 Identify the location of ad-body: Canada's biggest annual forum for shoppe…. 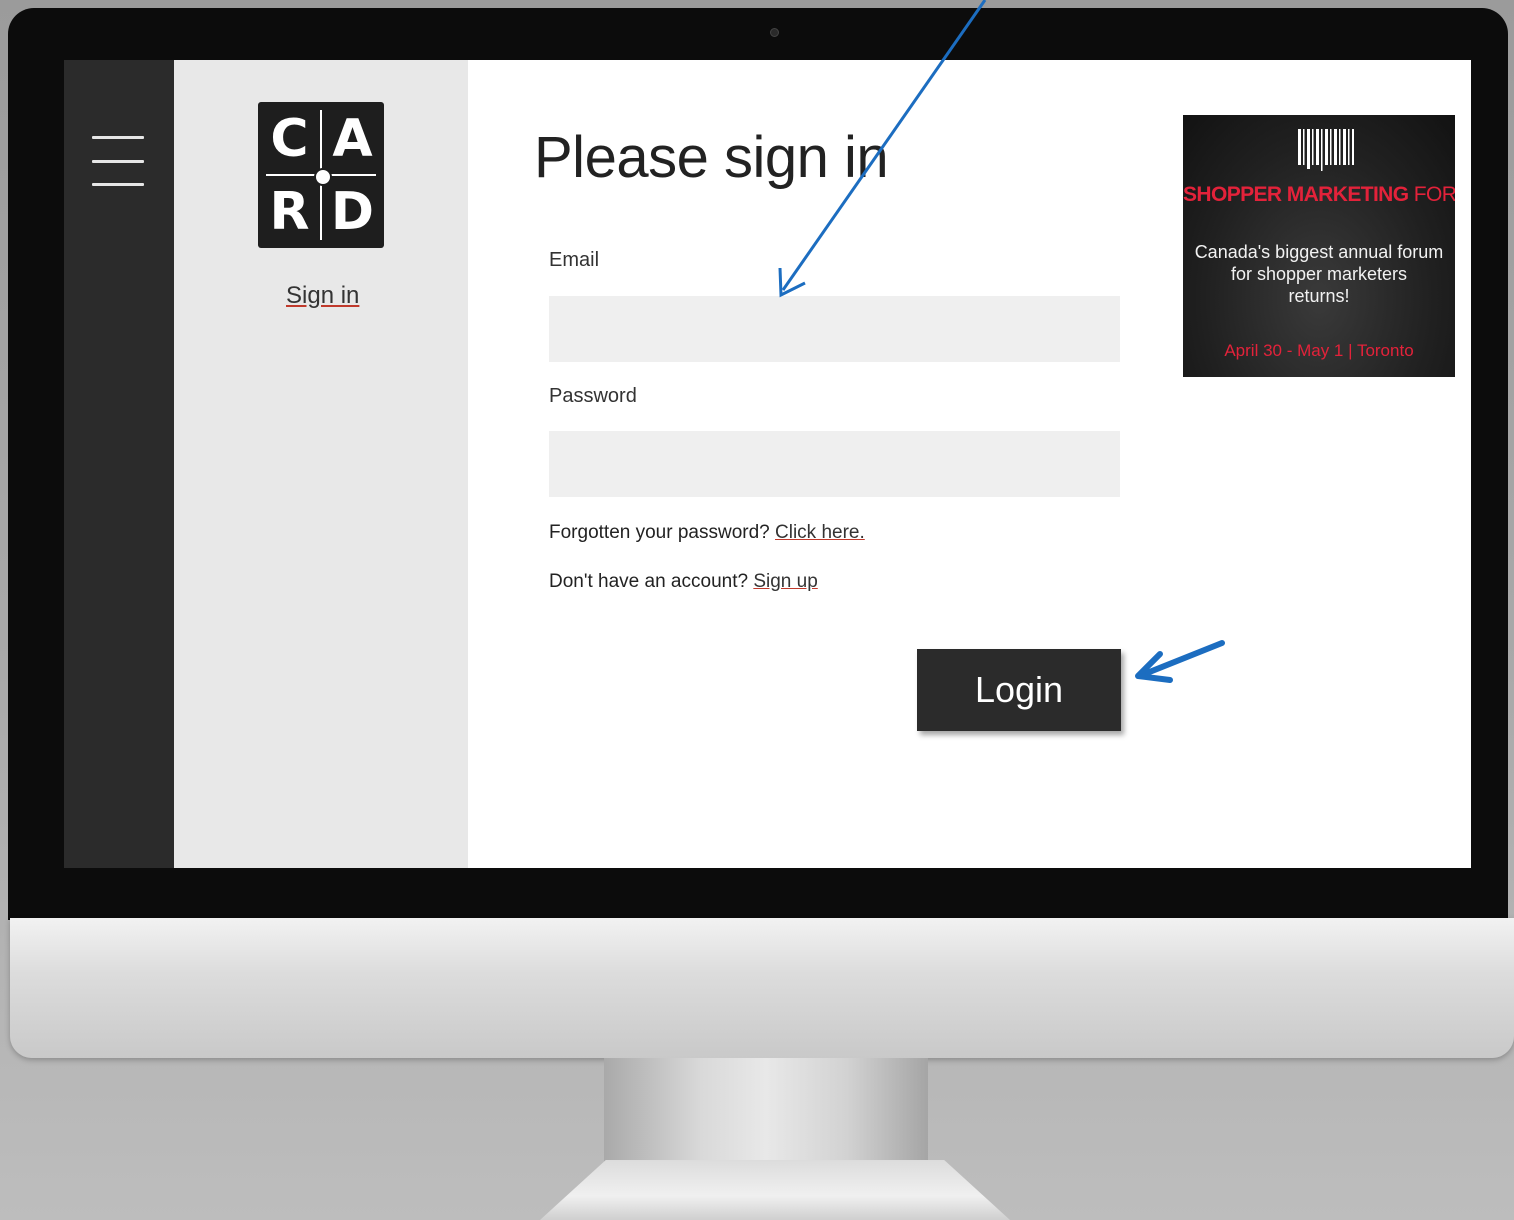
(1319, 274).